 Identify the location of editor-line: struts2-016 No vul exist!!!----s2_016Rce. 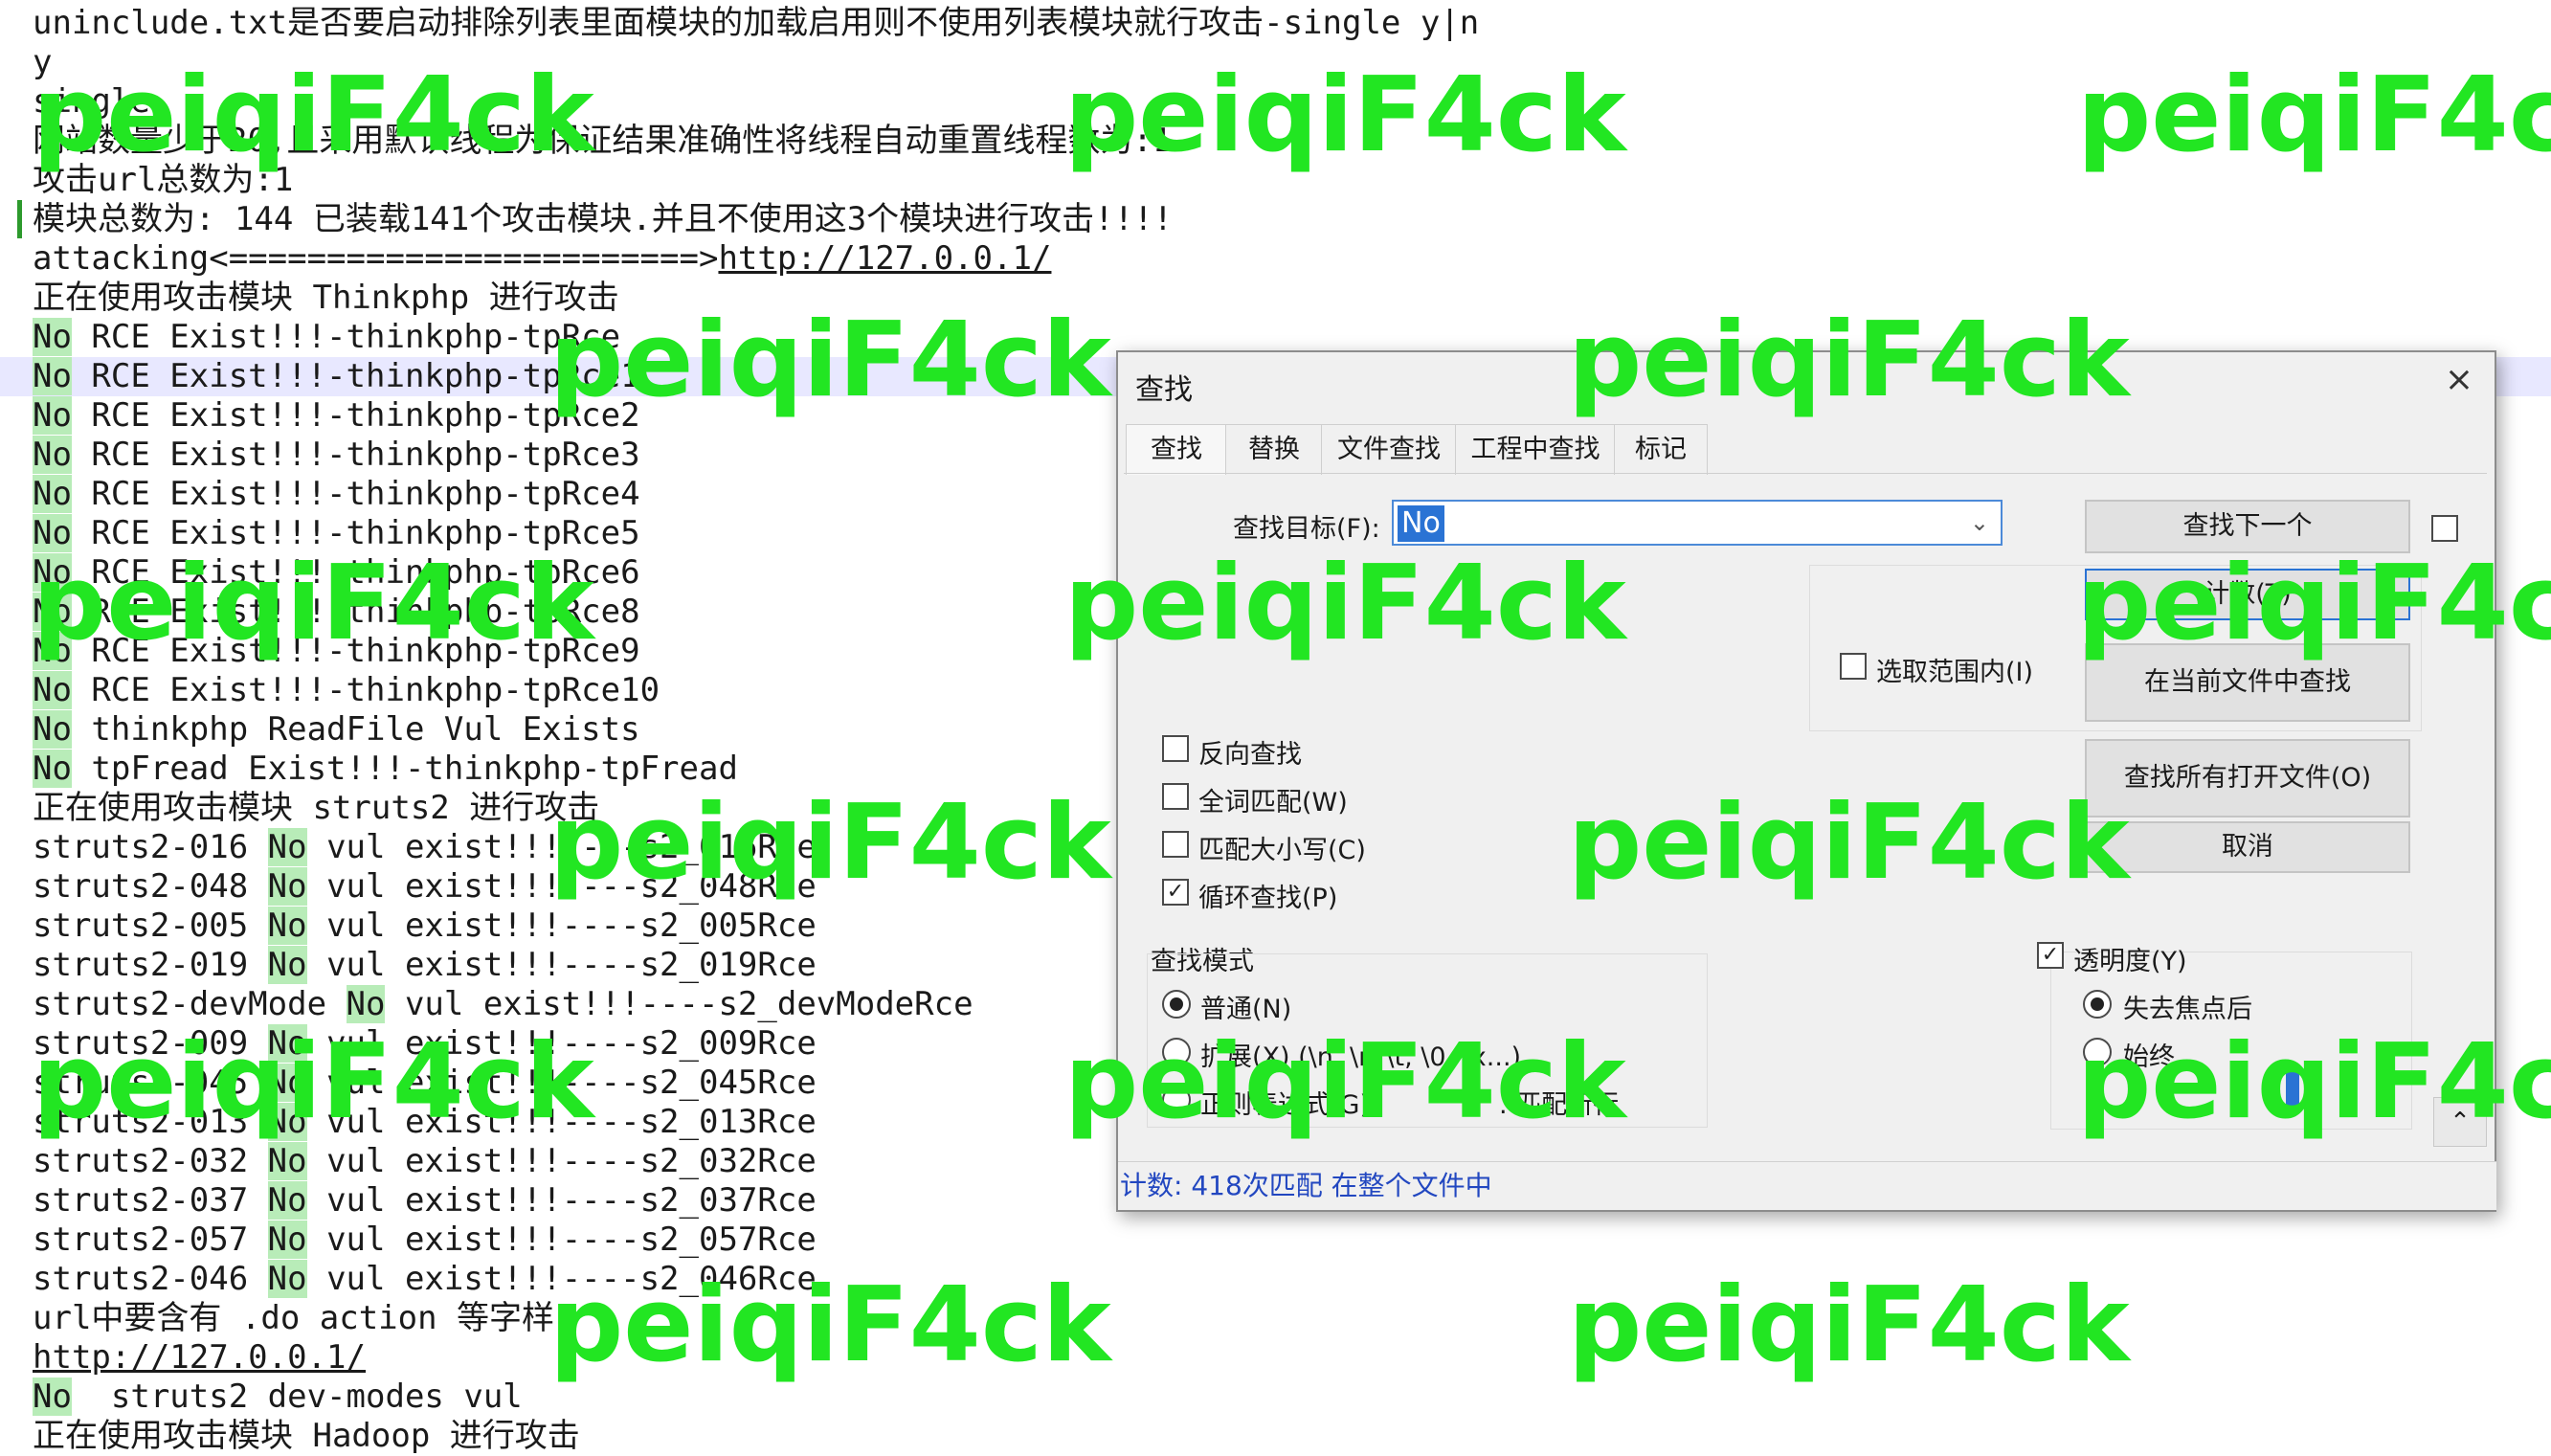
(425, 847).